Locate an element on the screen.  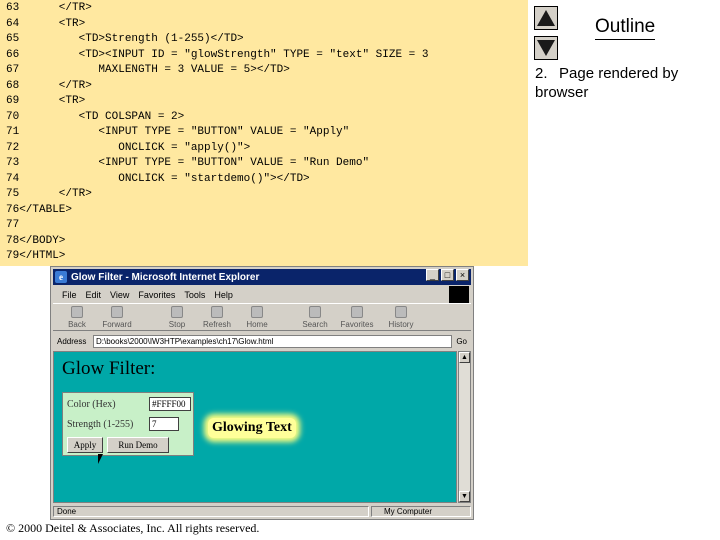
menu-item: View is located at coordinates (119, 295).